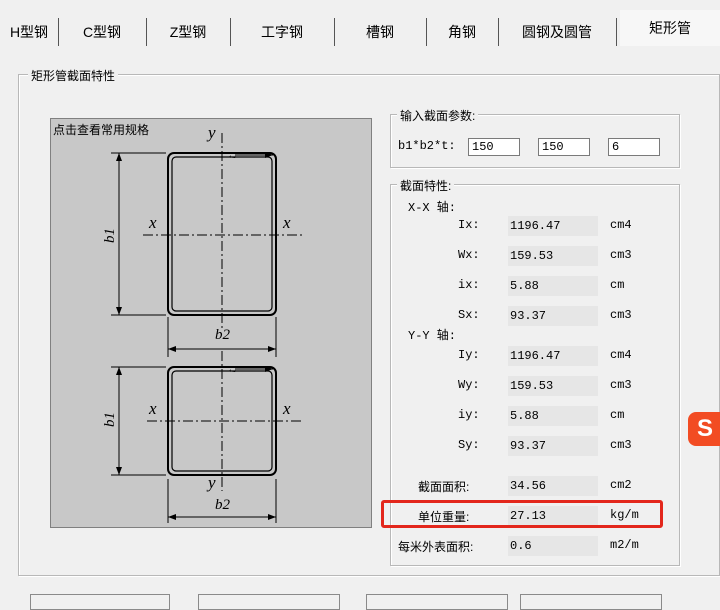 The width and height of the screenshot is (720, 610). What do you see at coordinates (380, 32) in the screenshot?
I see `tab-channel: 槽钢` at bounding box center [380, 32].